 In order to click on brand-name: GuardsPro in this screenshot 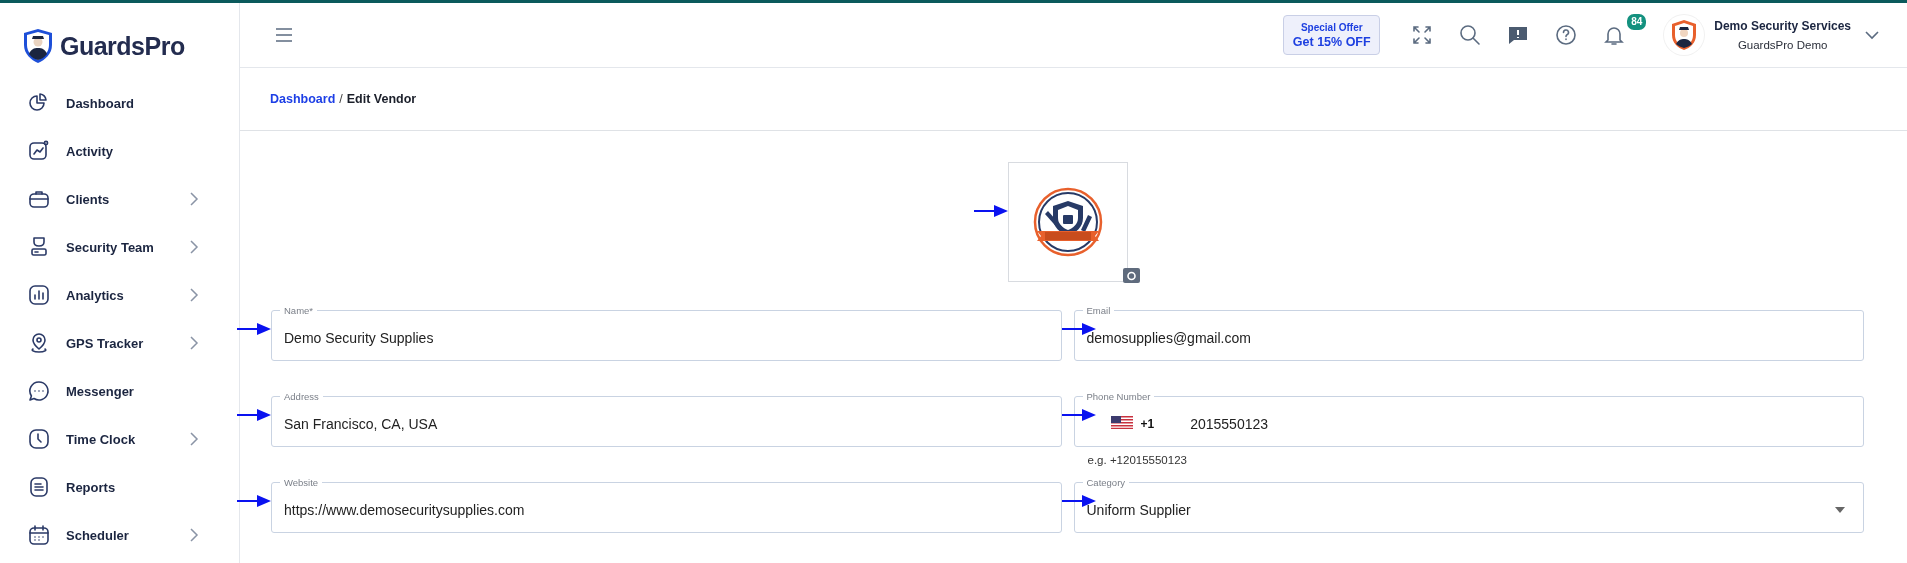, I will do `click(122, 46)`.